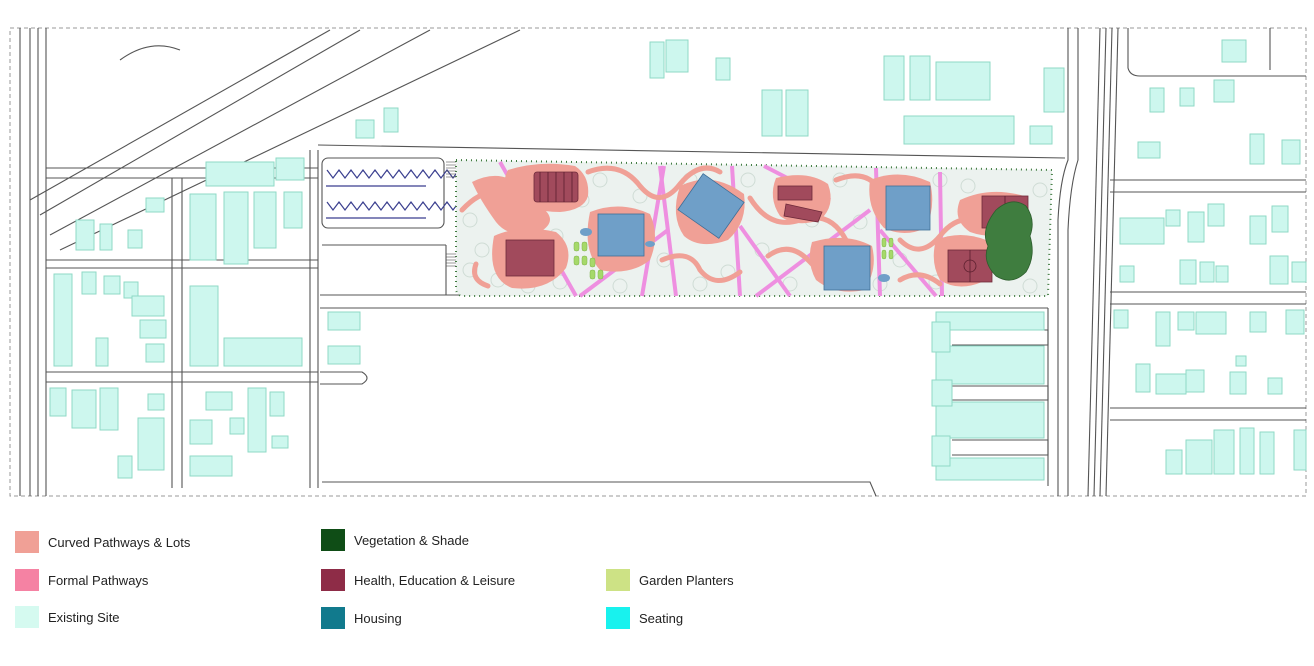  Describe the element at coordinates (119, 542) in the screenshot. I see `legend-label: Curved Pathways & Lots` at that location.